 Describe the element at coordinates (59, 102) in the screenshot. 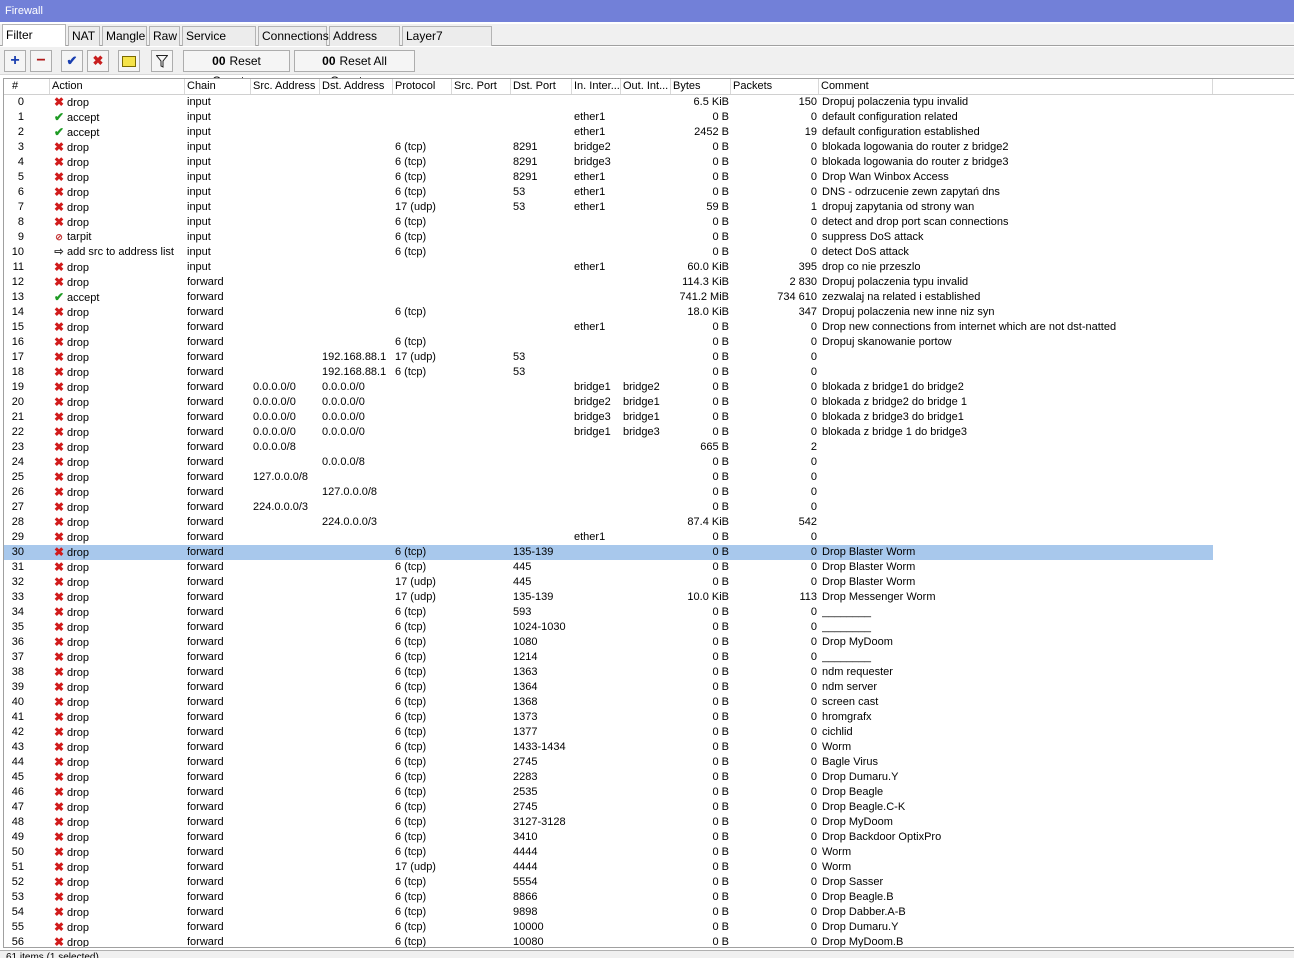

I see `drop-icon: ✖` at that location.